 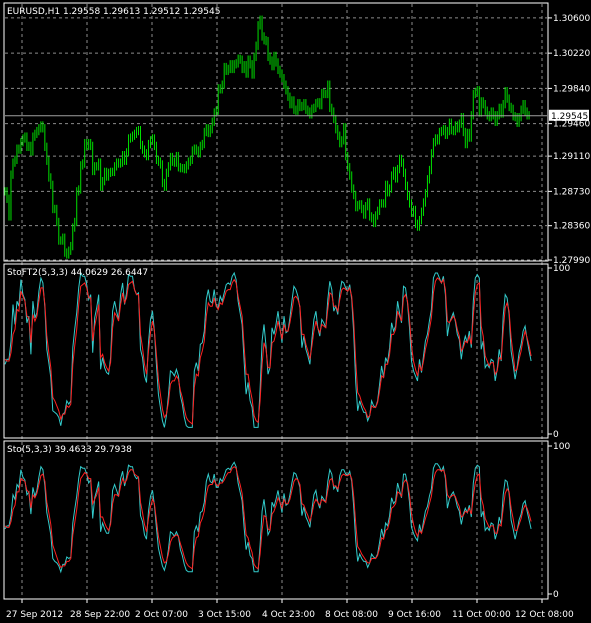 I want to click on x-tick-label: 4 Oct 23:00, so click(x=288, y=615).